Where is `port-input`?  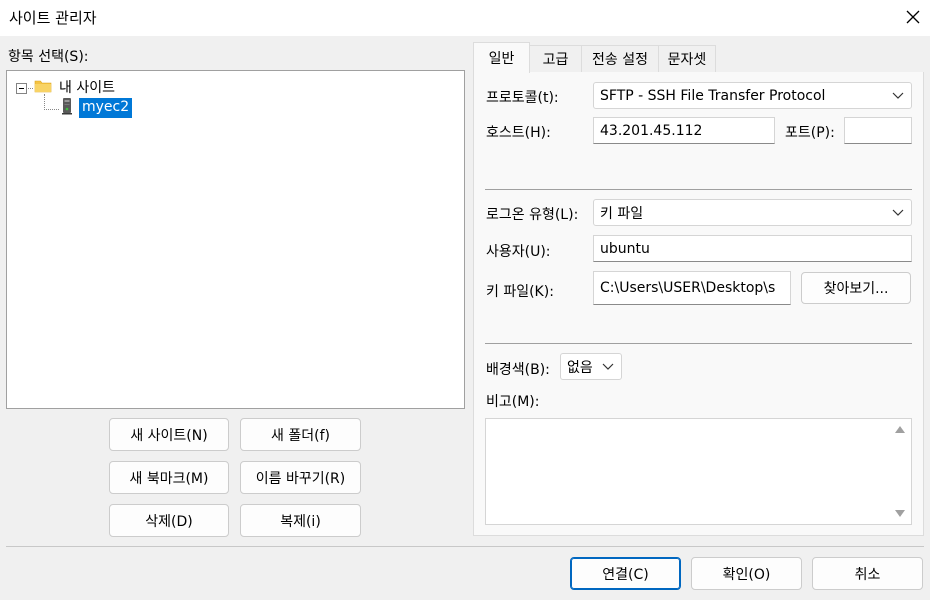
port-input is located at coordinates (878, 130).